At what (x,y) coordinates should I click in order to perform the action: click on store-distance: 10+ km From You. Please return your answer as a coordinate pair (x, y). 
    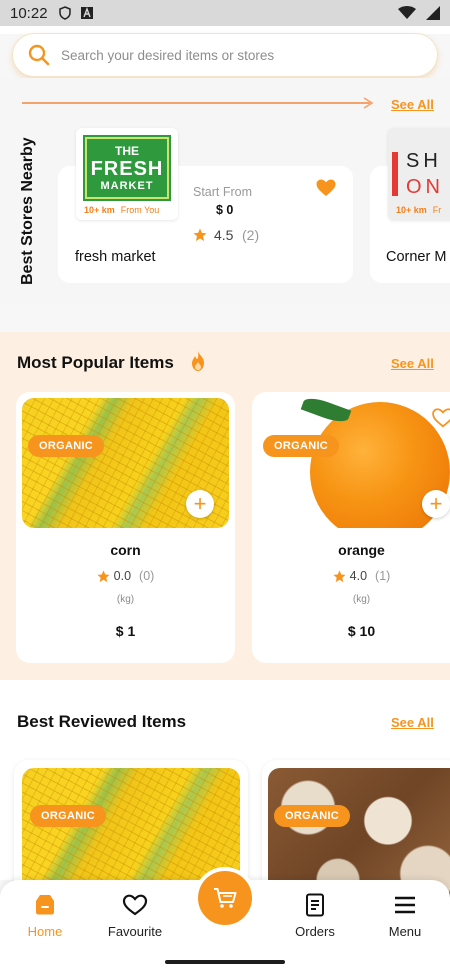
    Looking at the image, I should click on (121, 210).